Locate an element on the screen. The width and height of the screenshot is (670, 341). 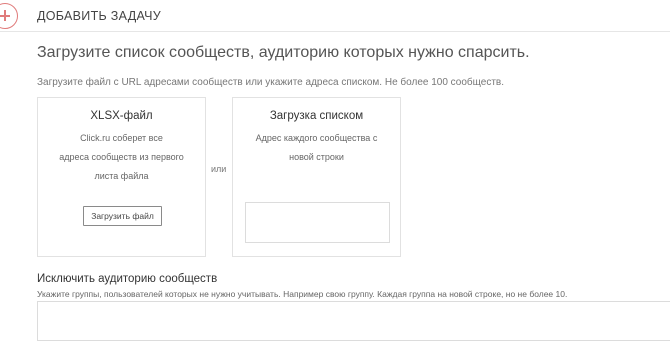
exclude-heading: Исключить аудиторию сообществ is located at coordinates (127, 279).